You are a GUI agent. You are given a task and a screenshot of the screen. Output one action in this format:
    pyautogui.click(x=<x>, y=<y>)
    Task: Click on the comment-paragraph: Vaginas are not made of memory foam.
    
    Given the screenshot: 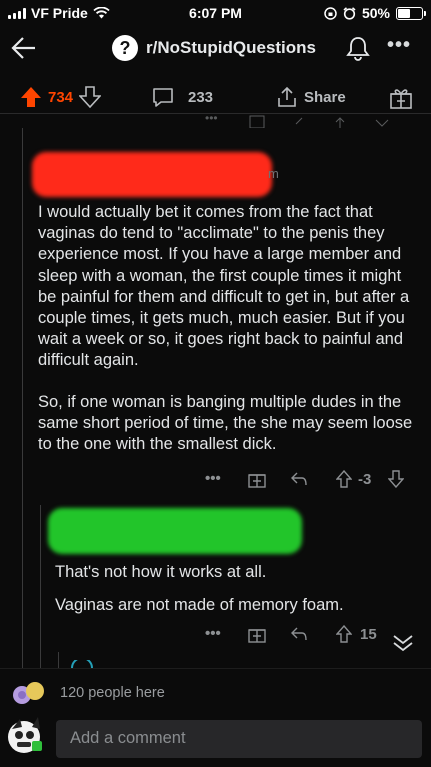 What is the action you would take?
    pyautogui.click(x=199, y=605)
    